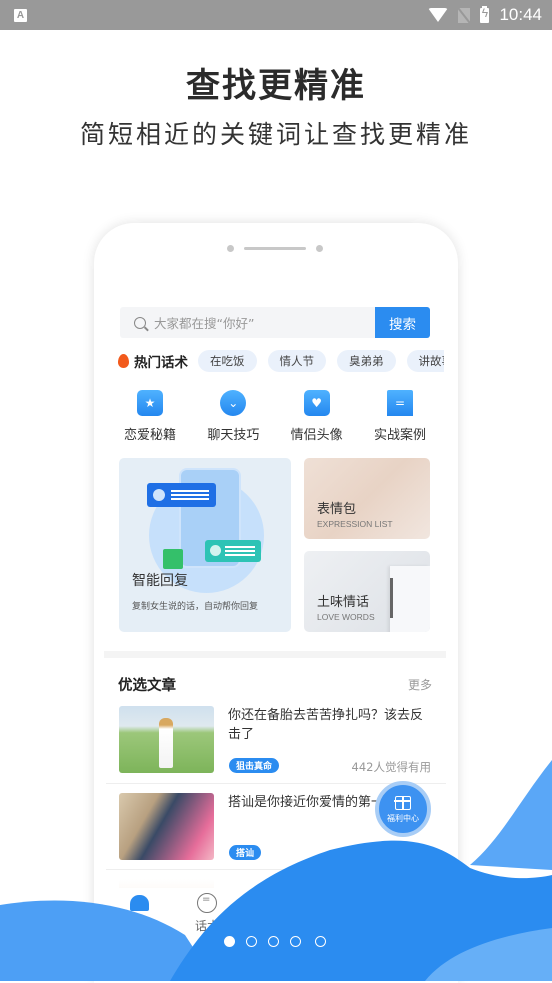 The width and height of the screenshot is (552, 983). What do you see at coordinates (399, 403) in the screenshot?
I see `bookmark-icon: =` at bounding box center [399, 403].